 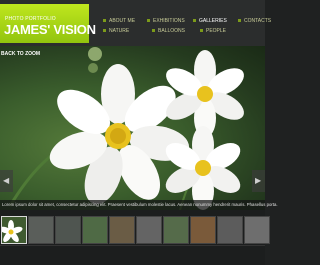 What do you see at coordinates (169, 21) in the screenshot?
I see `nav-label: EXHIBITIONS` at bounding box center [169, 21].